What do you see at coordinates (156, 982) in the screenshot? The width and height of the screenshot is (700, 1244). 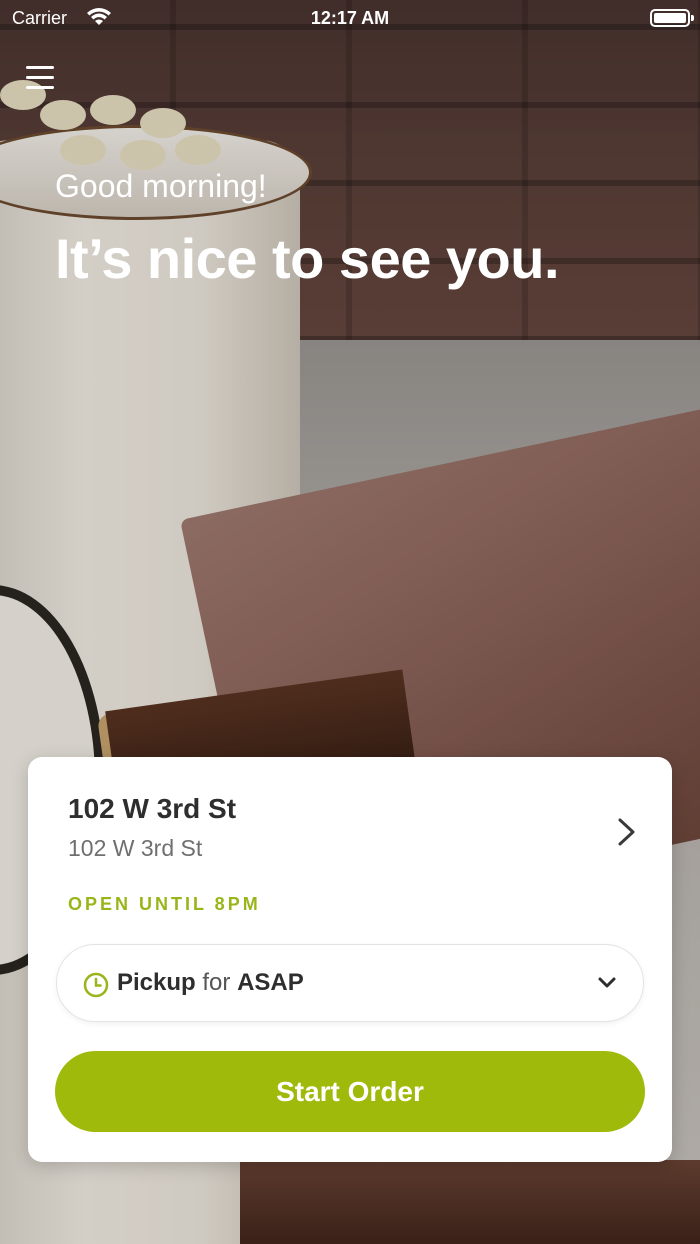 I see `pickup-mode: Pickup` at bounding box center [156, 982].